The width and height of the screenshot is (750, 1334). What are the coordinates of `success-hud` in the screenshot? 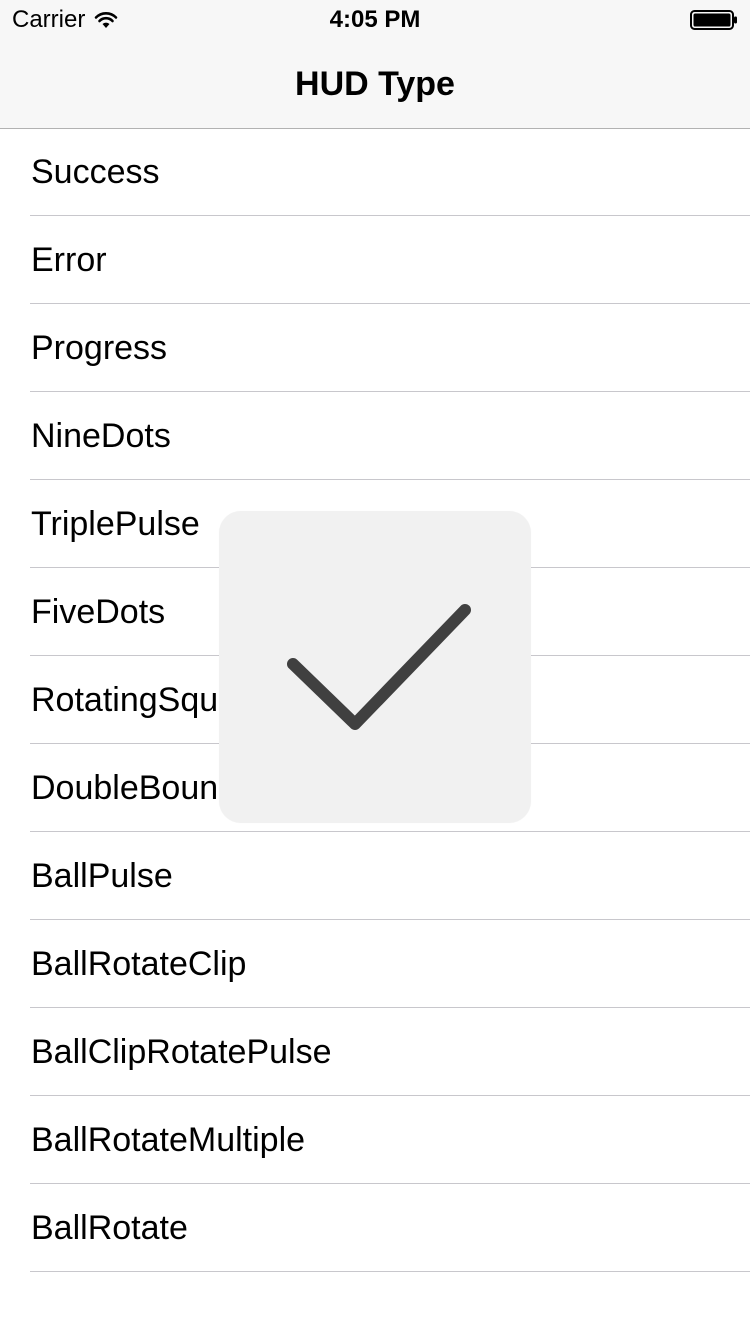 It's located at (375, 667).